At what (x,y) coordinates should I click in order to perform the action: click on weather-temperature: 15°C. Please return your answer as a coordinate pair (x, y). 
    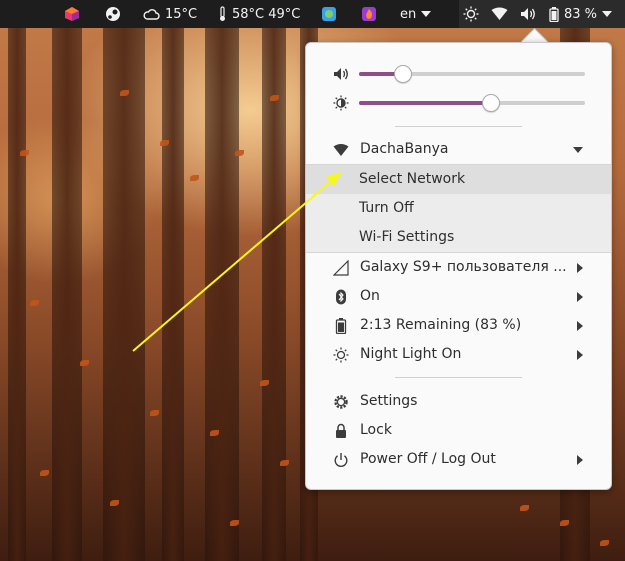
    Looking at the image, I should click on (181, 14).